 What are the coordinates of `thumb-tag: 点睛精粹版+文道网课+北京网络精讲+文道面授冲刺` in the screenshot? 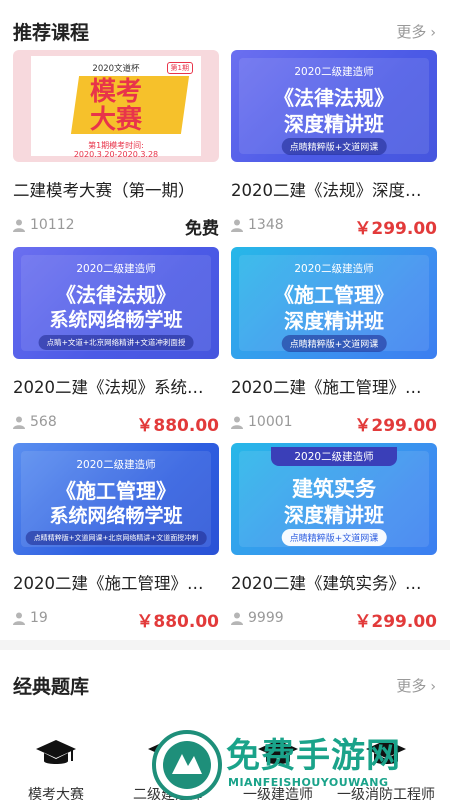 It's located at (116, 538).